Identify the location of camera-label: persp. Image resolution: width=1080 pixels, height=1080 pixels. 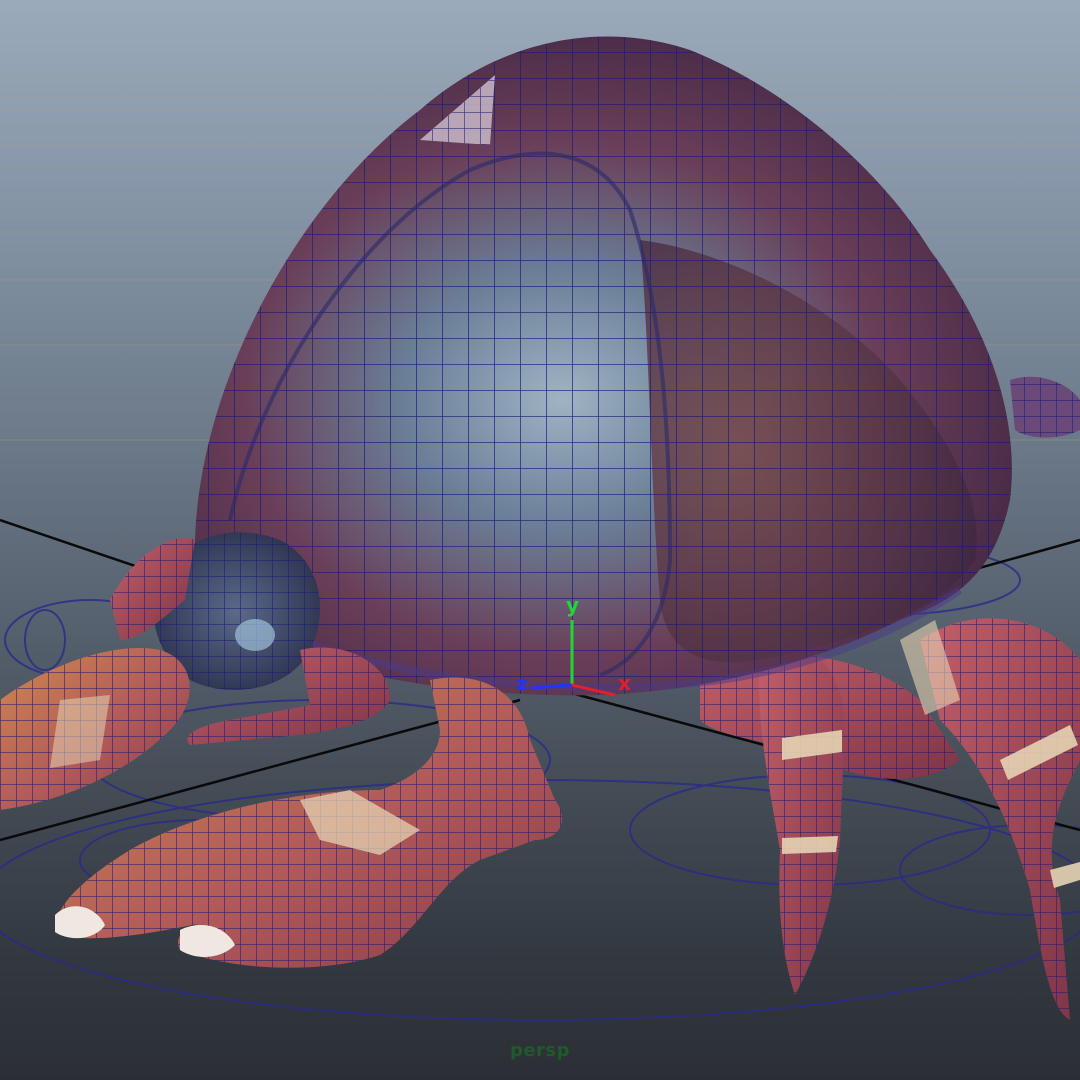
(540, 1050).